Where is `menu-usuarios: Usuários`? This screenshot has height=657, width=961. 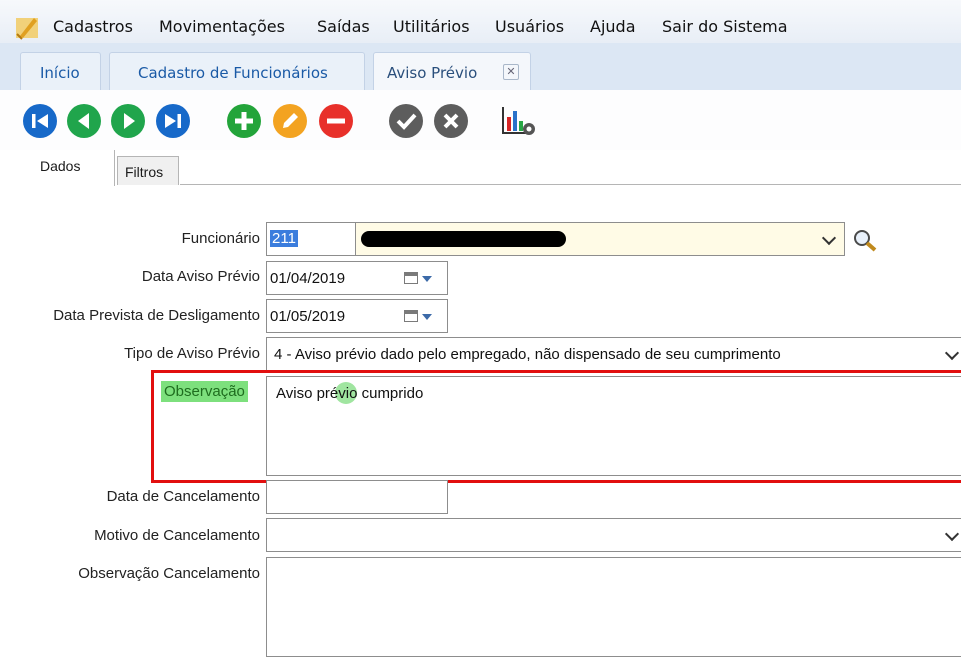 menu-usuarios: Usuários is located at coordinates (529, 26).